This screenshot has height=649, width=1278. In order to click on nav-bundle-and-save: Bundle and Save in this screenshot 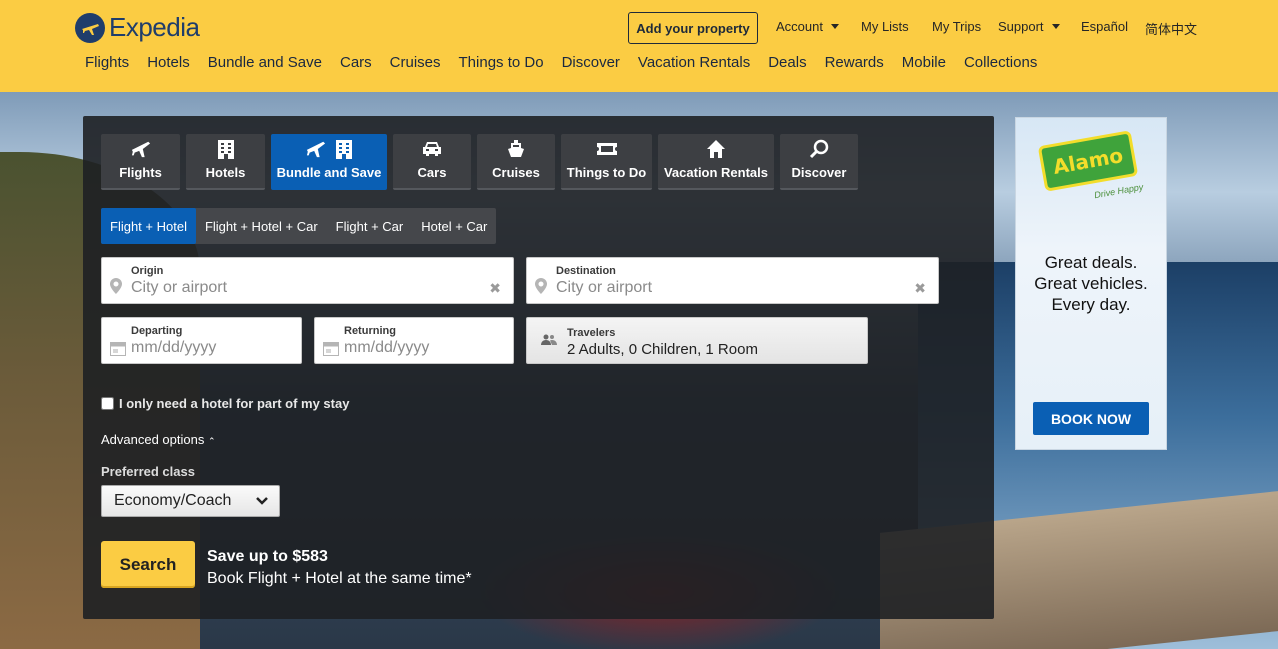, I will do `click(265, 62)`.